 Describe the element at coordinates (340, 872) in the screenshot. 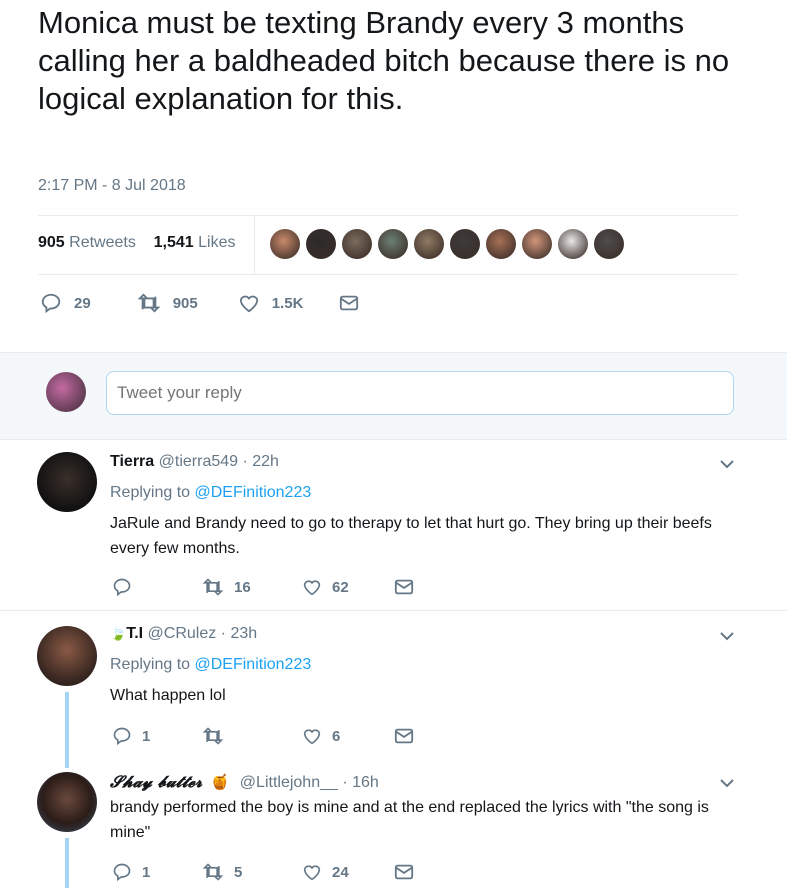

I see `like-count: 24` at that location.